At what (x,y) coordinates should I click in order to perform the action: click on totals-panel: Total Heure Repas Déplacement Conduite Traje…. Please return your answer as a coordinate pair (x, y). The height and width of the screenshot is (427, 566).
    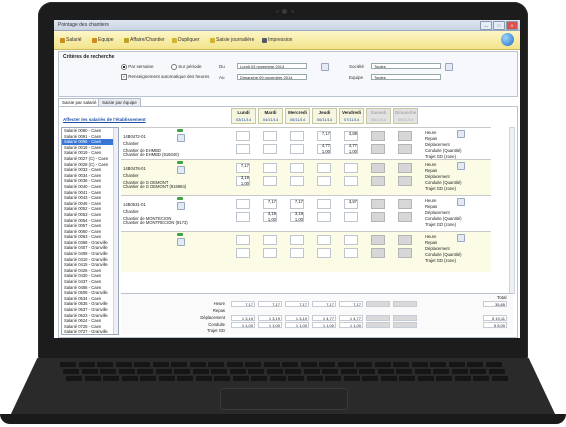
    Looking at the image, I should click on (317, 313).